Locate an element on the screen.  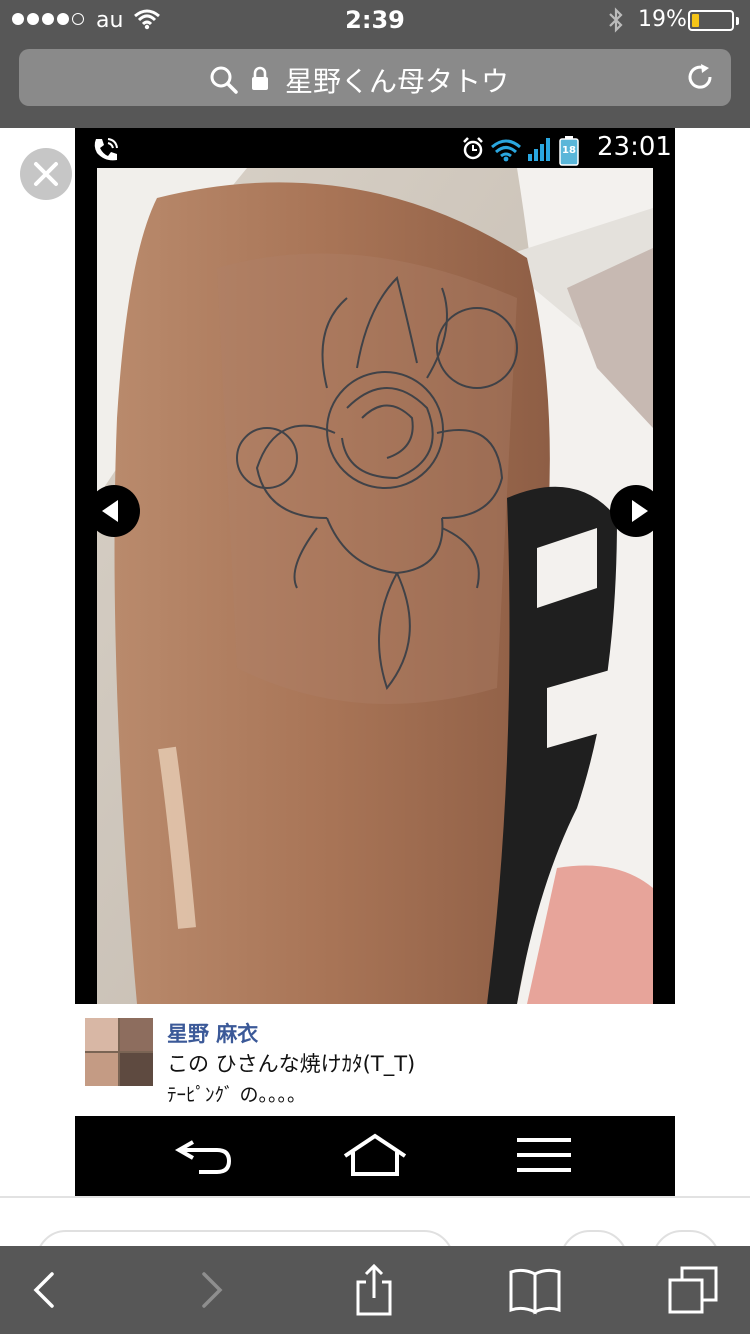
embedded-battery-level: 18 is located at coordinates (569, 150).